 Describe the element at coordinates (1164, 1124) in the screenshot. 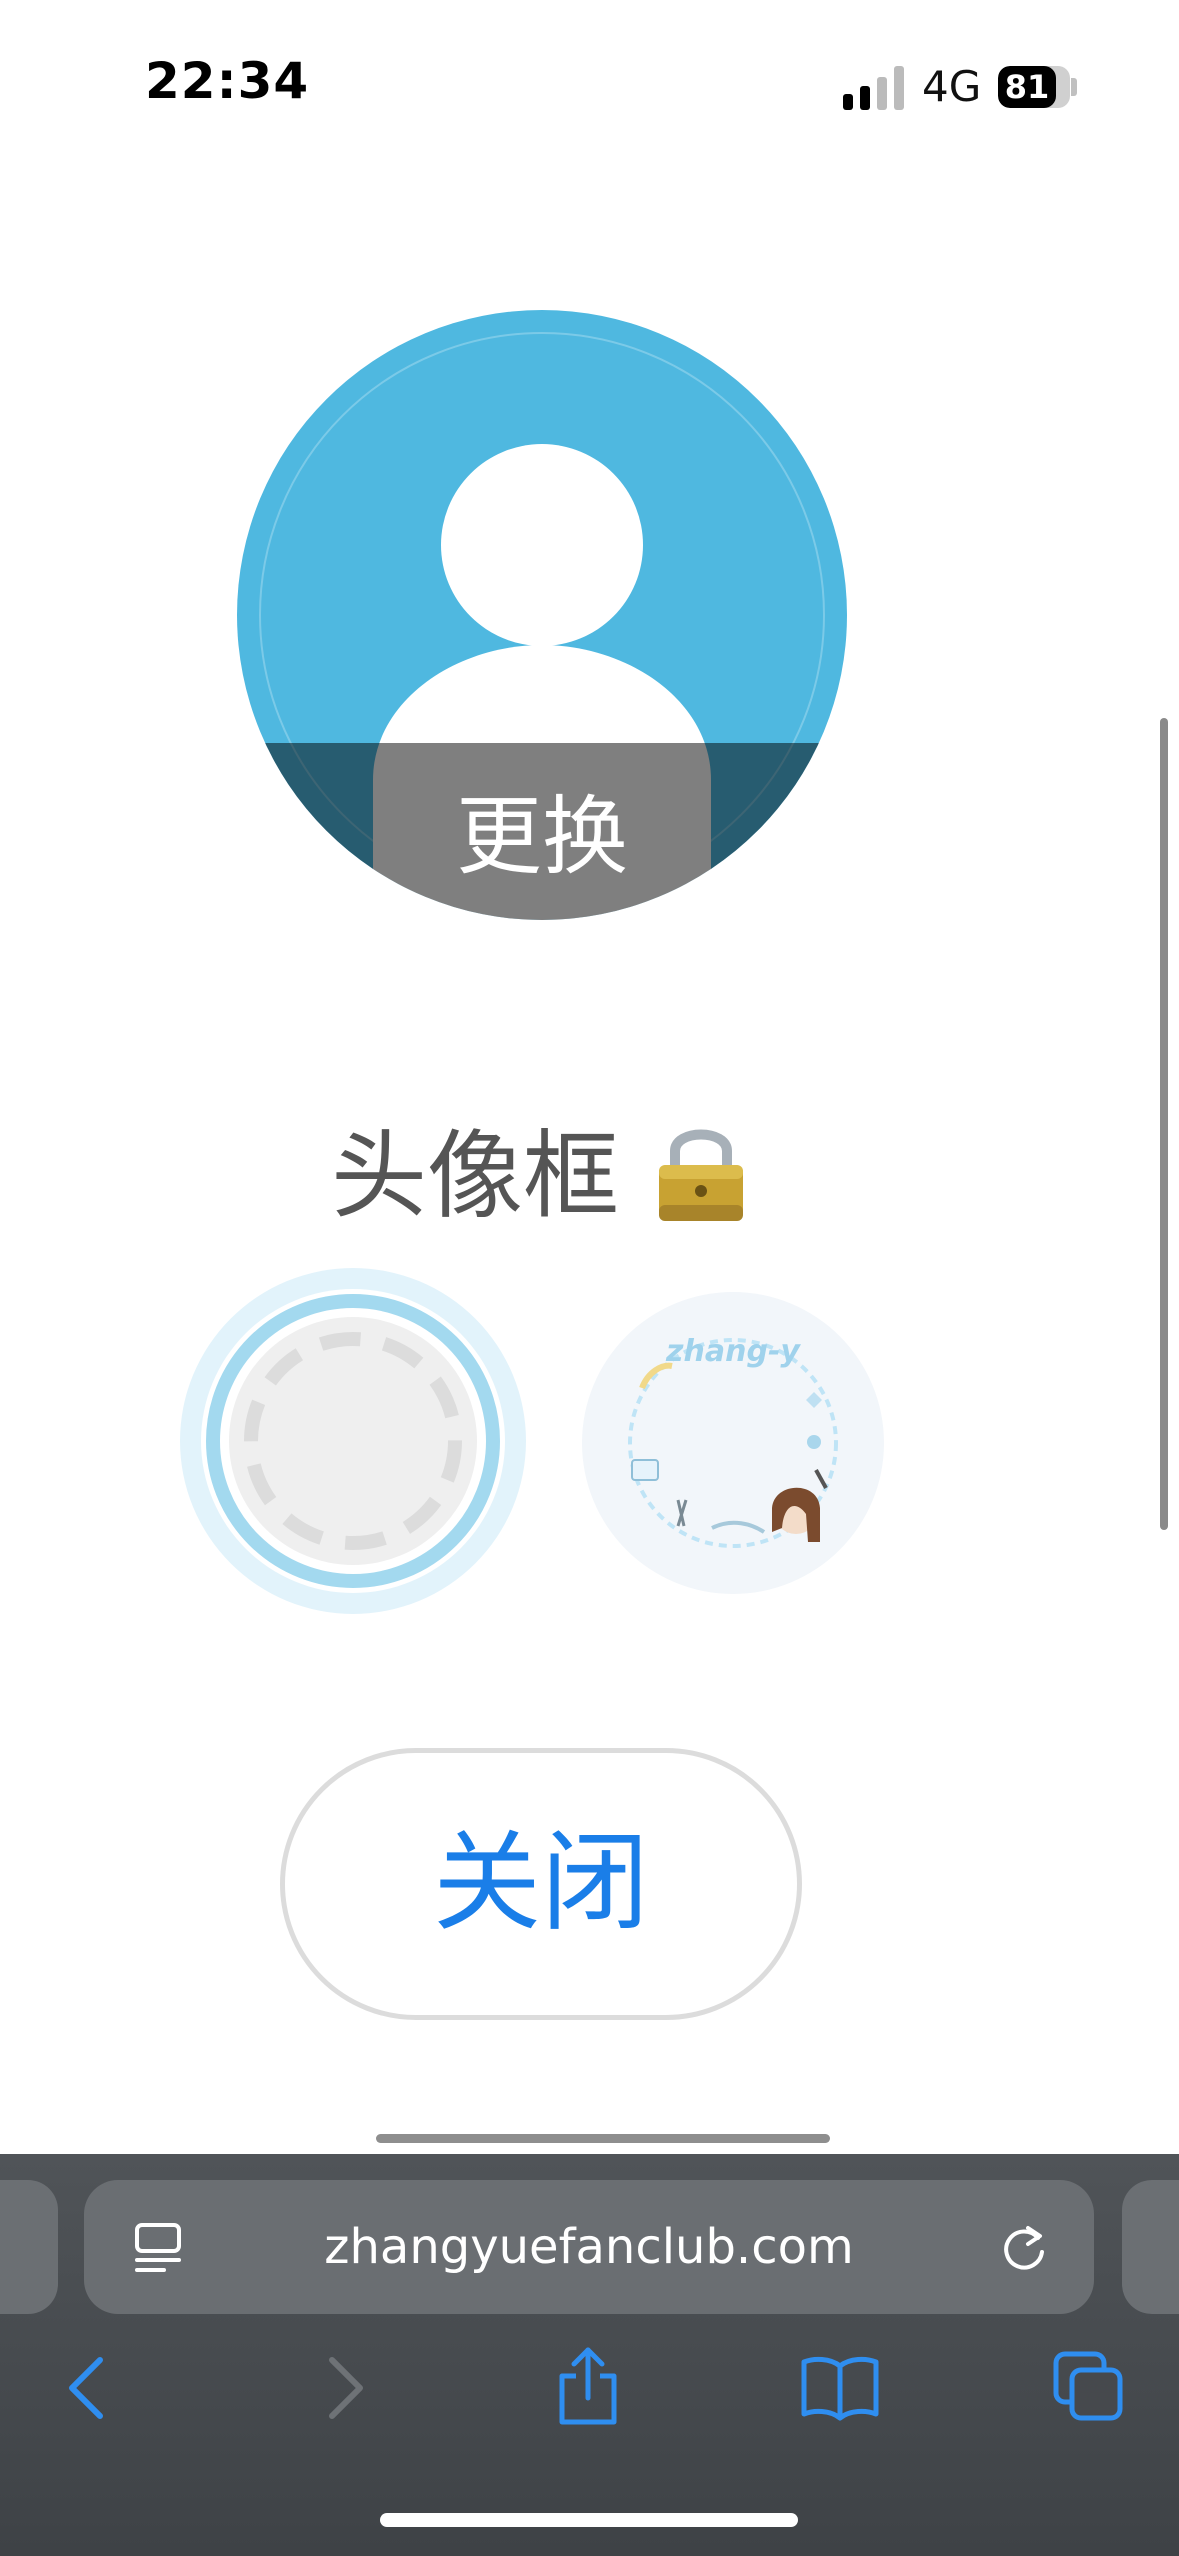

I see `scrollbar` at that location.